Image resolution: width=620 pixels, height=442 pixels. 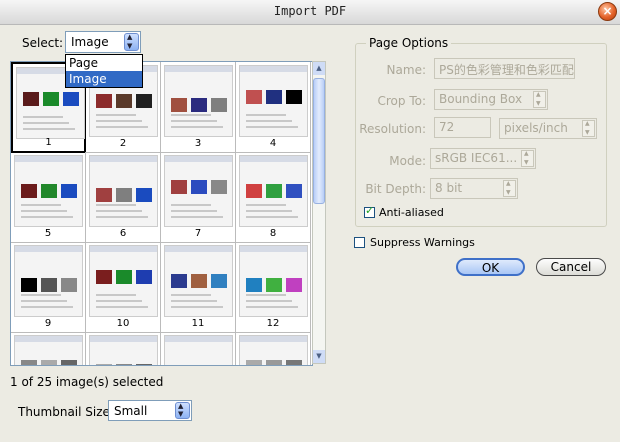 I want to click on thumbnail-cell: 12, so click(x=273, y=287).